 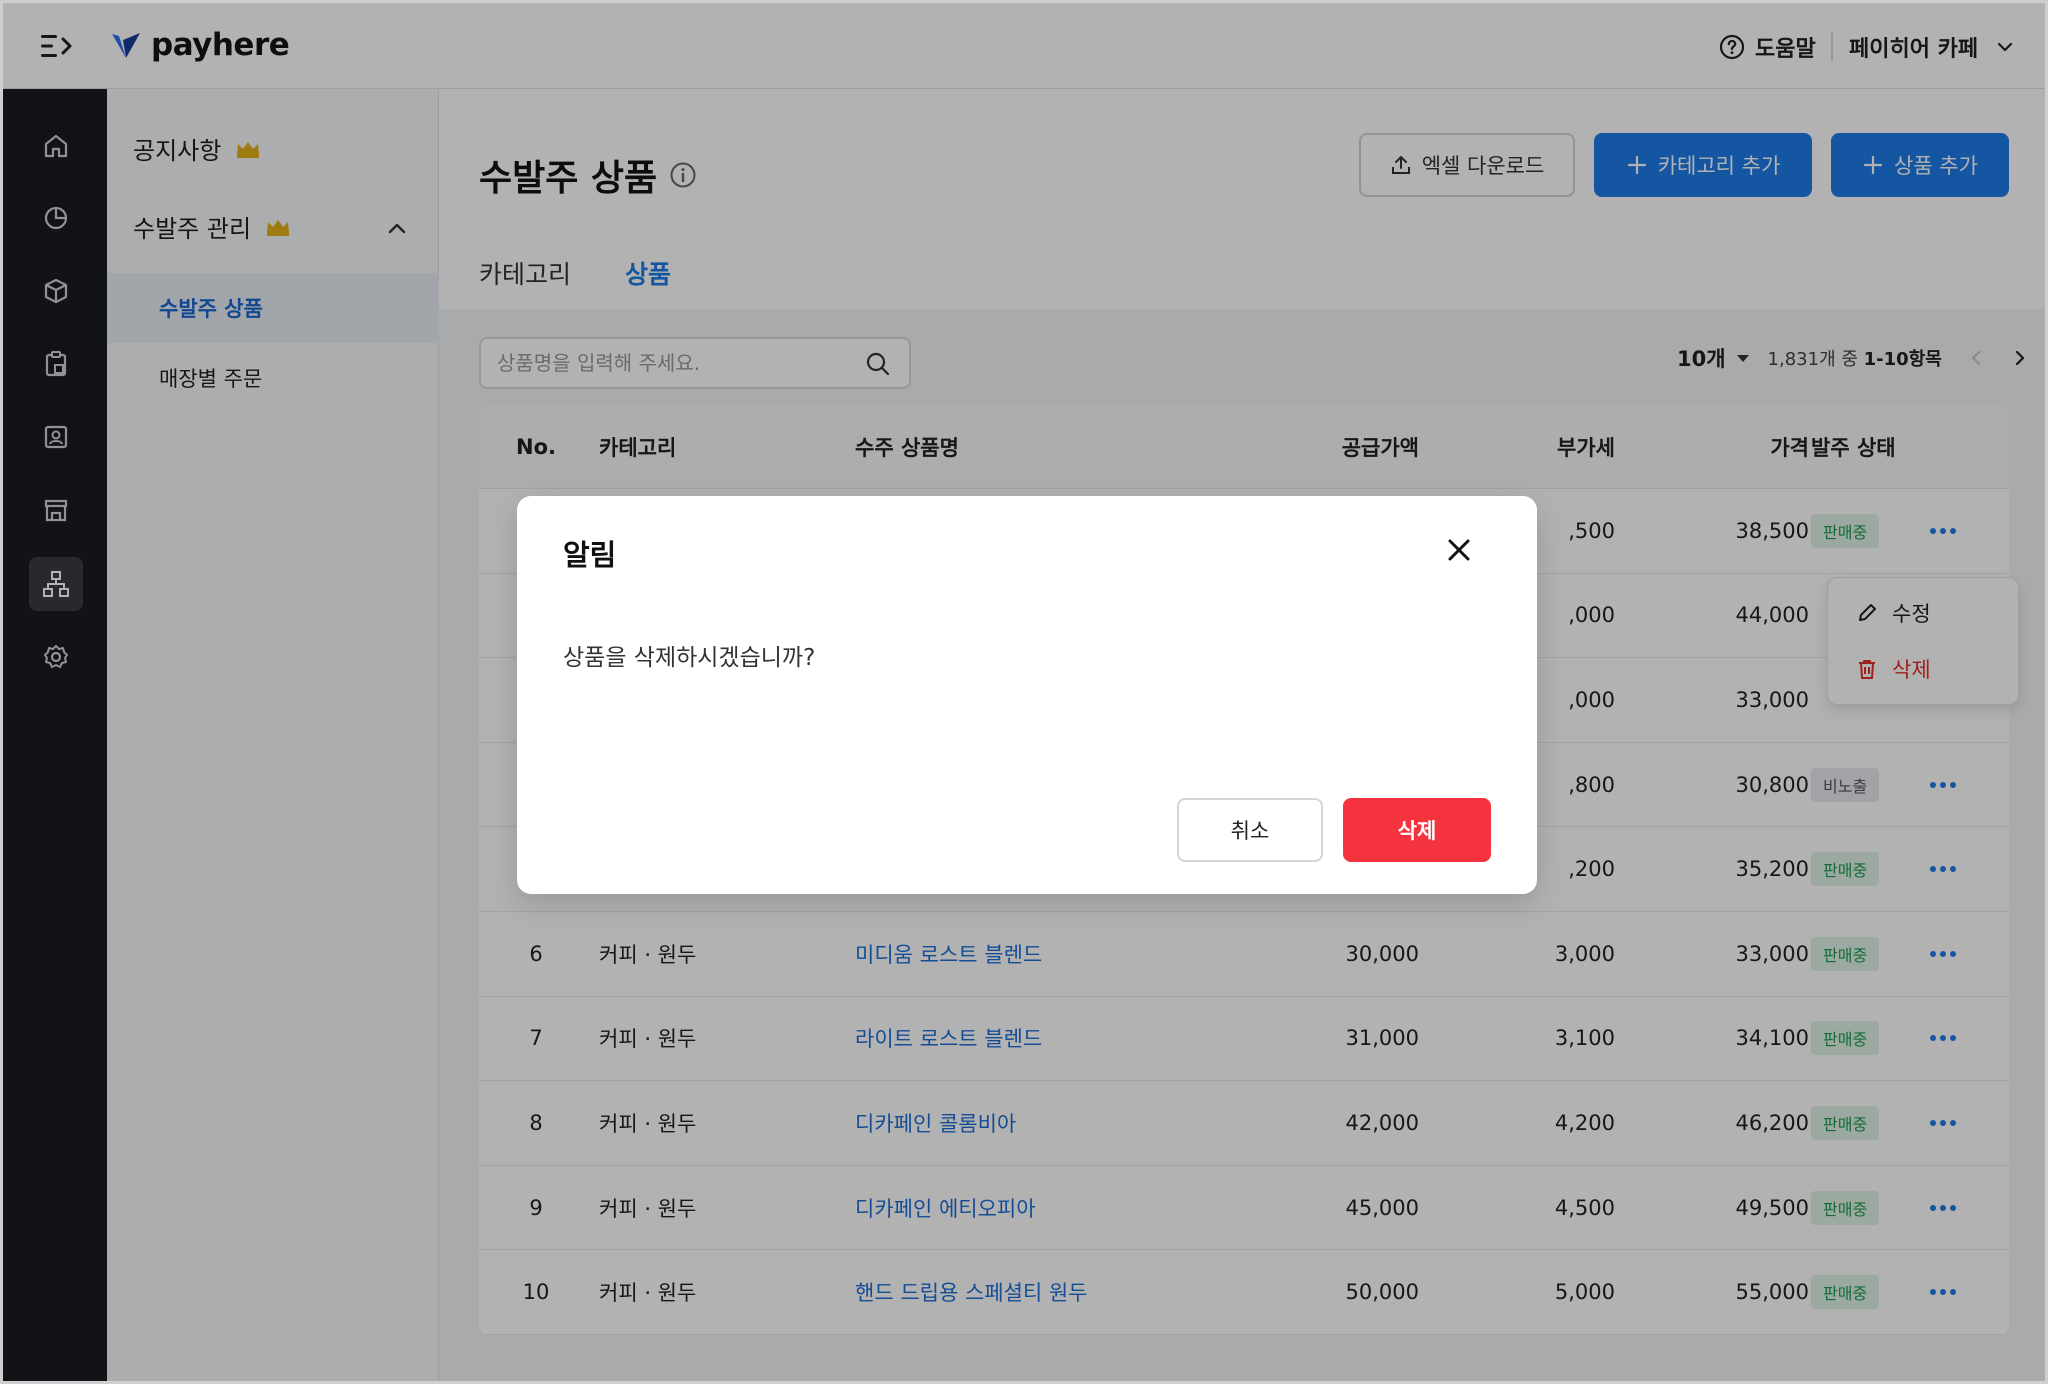 I want to click on confirm-dialog: 알림 상품을 삭제하시겠습니까? 취소 삭제, so click(x=1027, y=695).